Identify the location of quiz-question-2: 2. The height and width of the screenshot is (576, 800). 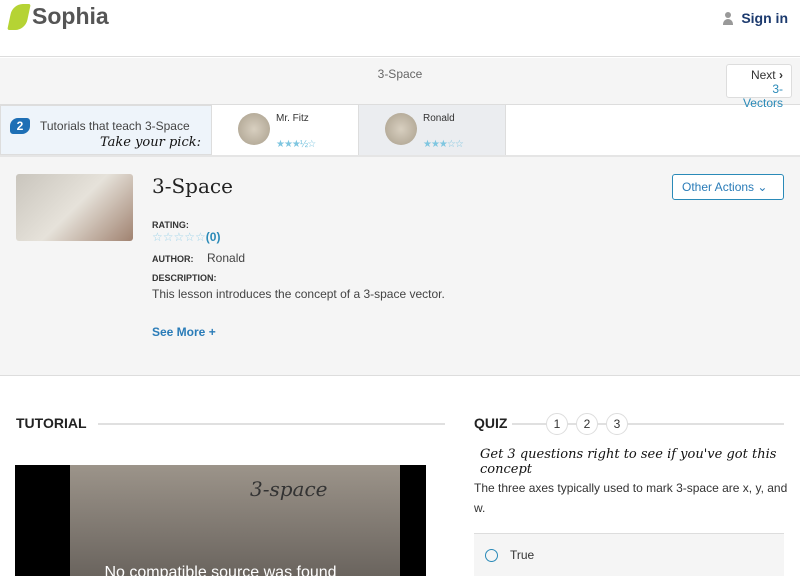
(587, 424).